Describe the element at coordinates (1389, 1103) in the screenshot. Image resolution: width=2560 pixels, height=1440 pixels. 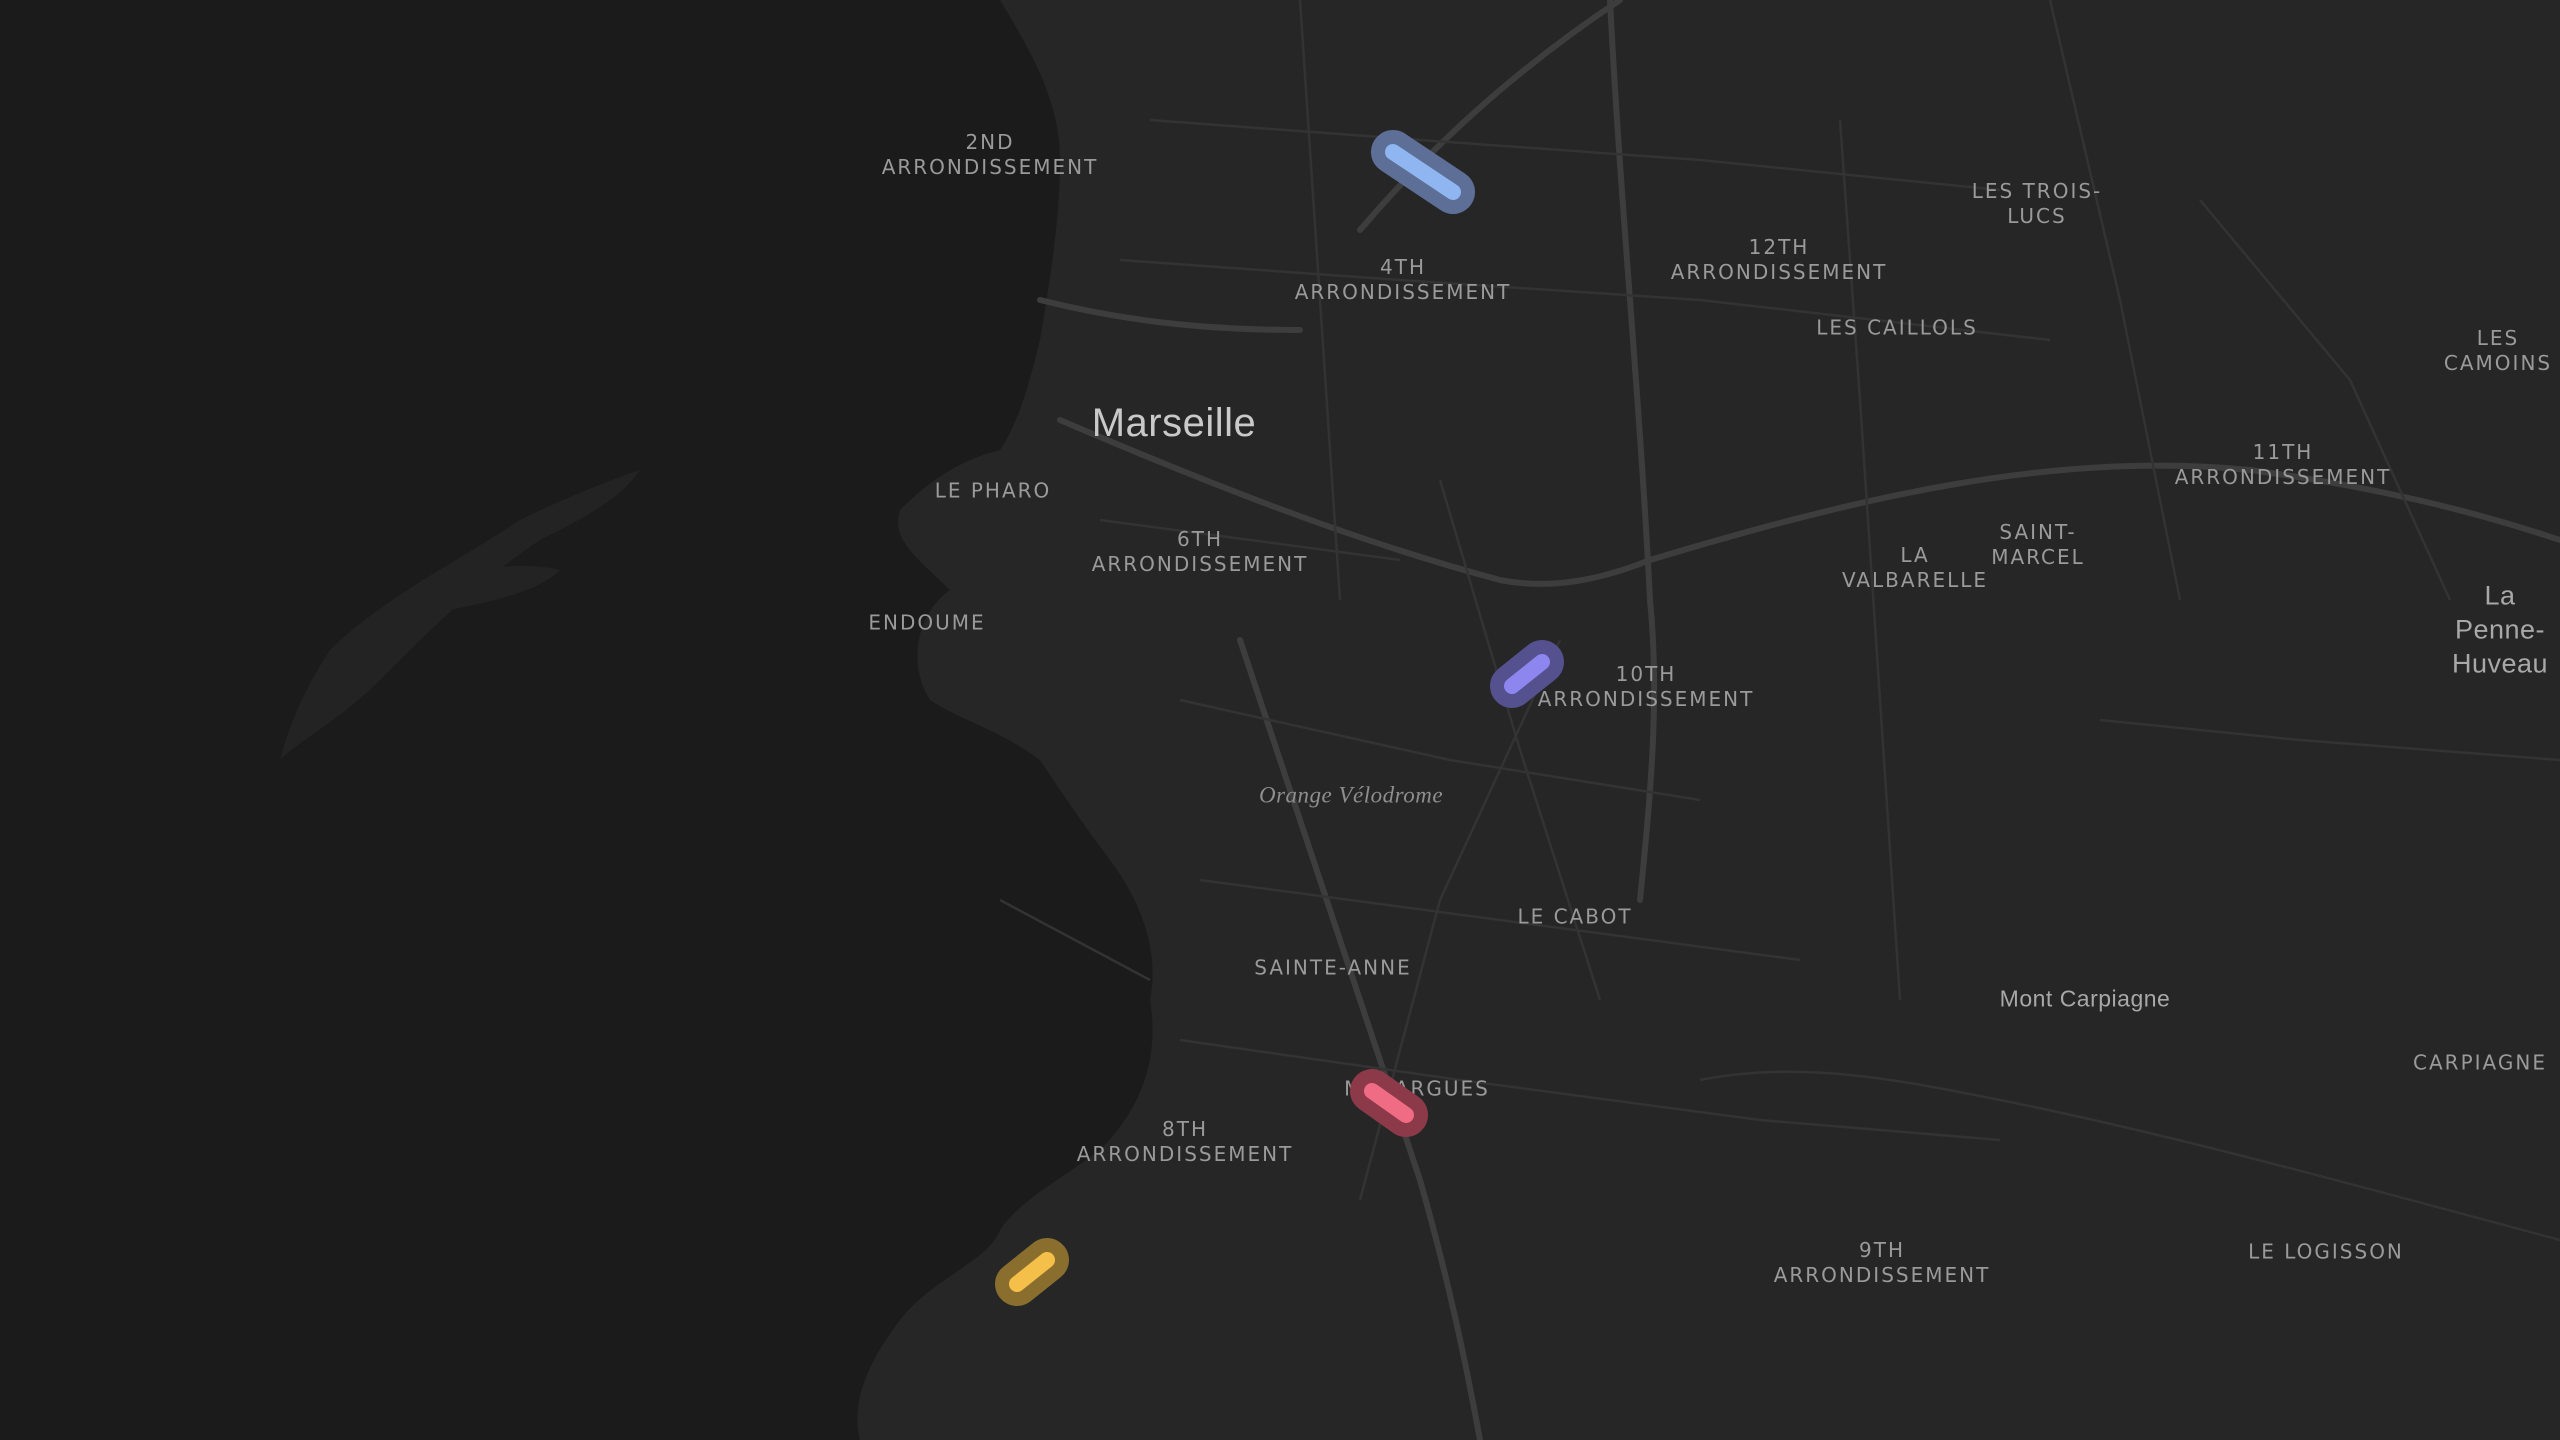
I see `map-marker-red` at that location.